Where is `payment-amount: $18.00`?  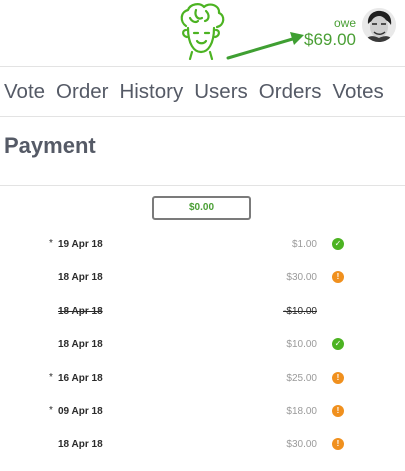 payment-amount: $18.00 is located at coordinates (301, 411).